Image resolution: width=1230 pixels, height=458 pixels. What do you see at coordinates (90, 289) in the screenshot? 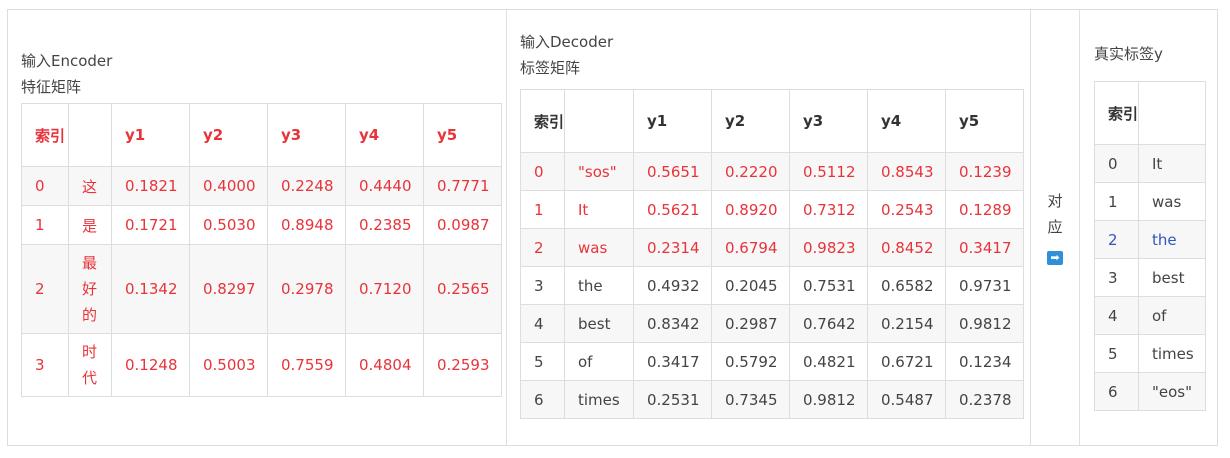
I see `table-cell: 最好的` at bounding box center [90, 289].